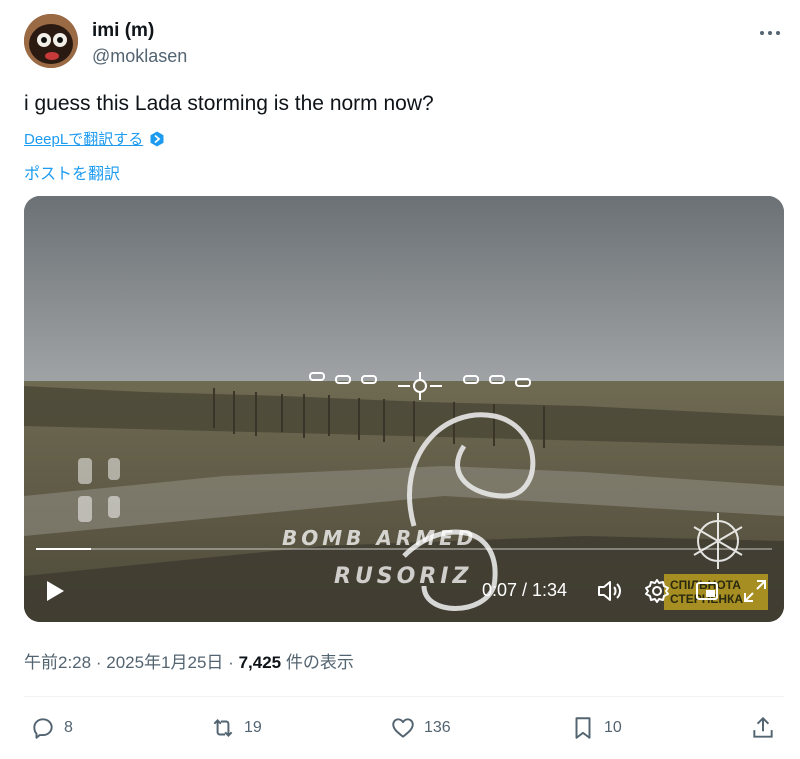  What do you see at coordinates (525, 590) in the screenshot?
I see `video-time: 0:07 / 1:34` at bounding box center [525, 590].